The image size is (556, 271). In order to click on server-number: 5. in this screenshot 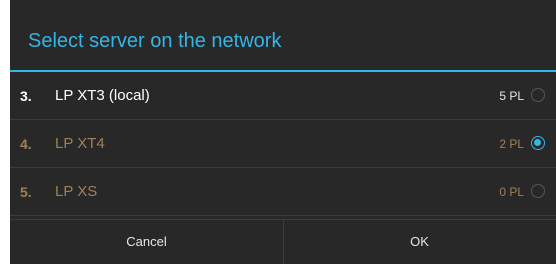, I will do `click(26, 192)`.